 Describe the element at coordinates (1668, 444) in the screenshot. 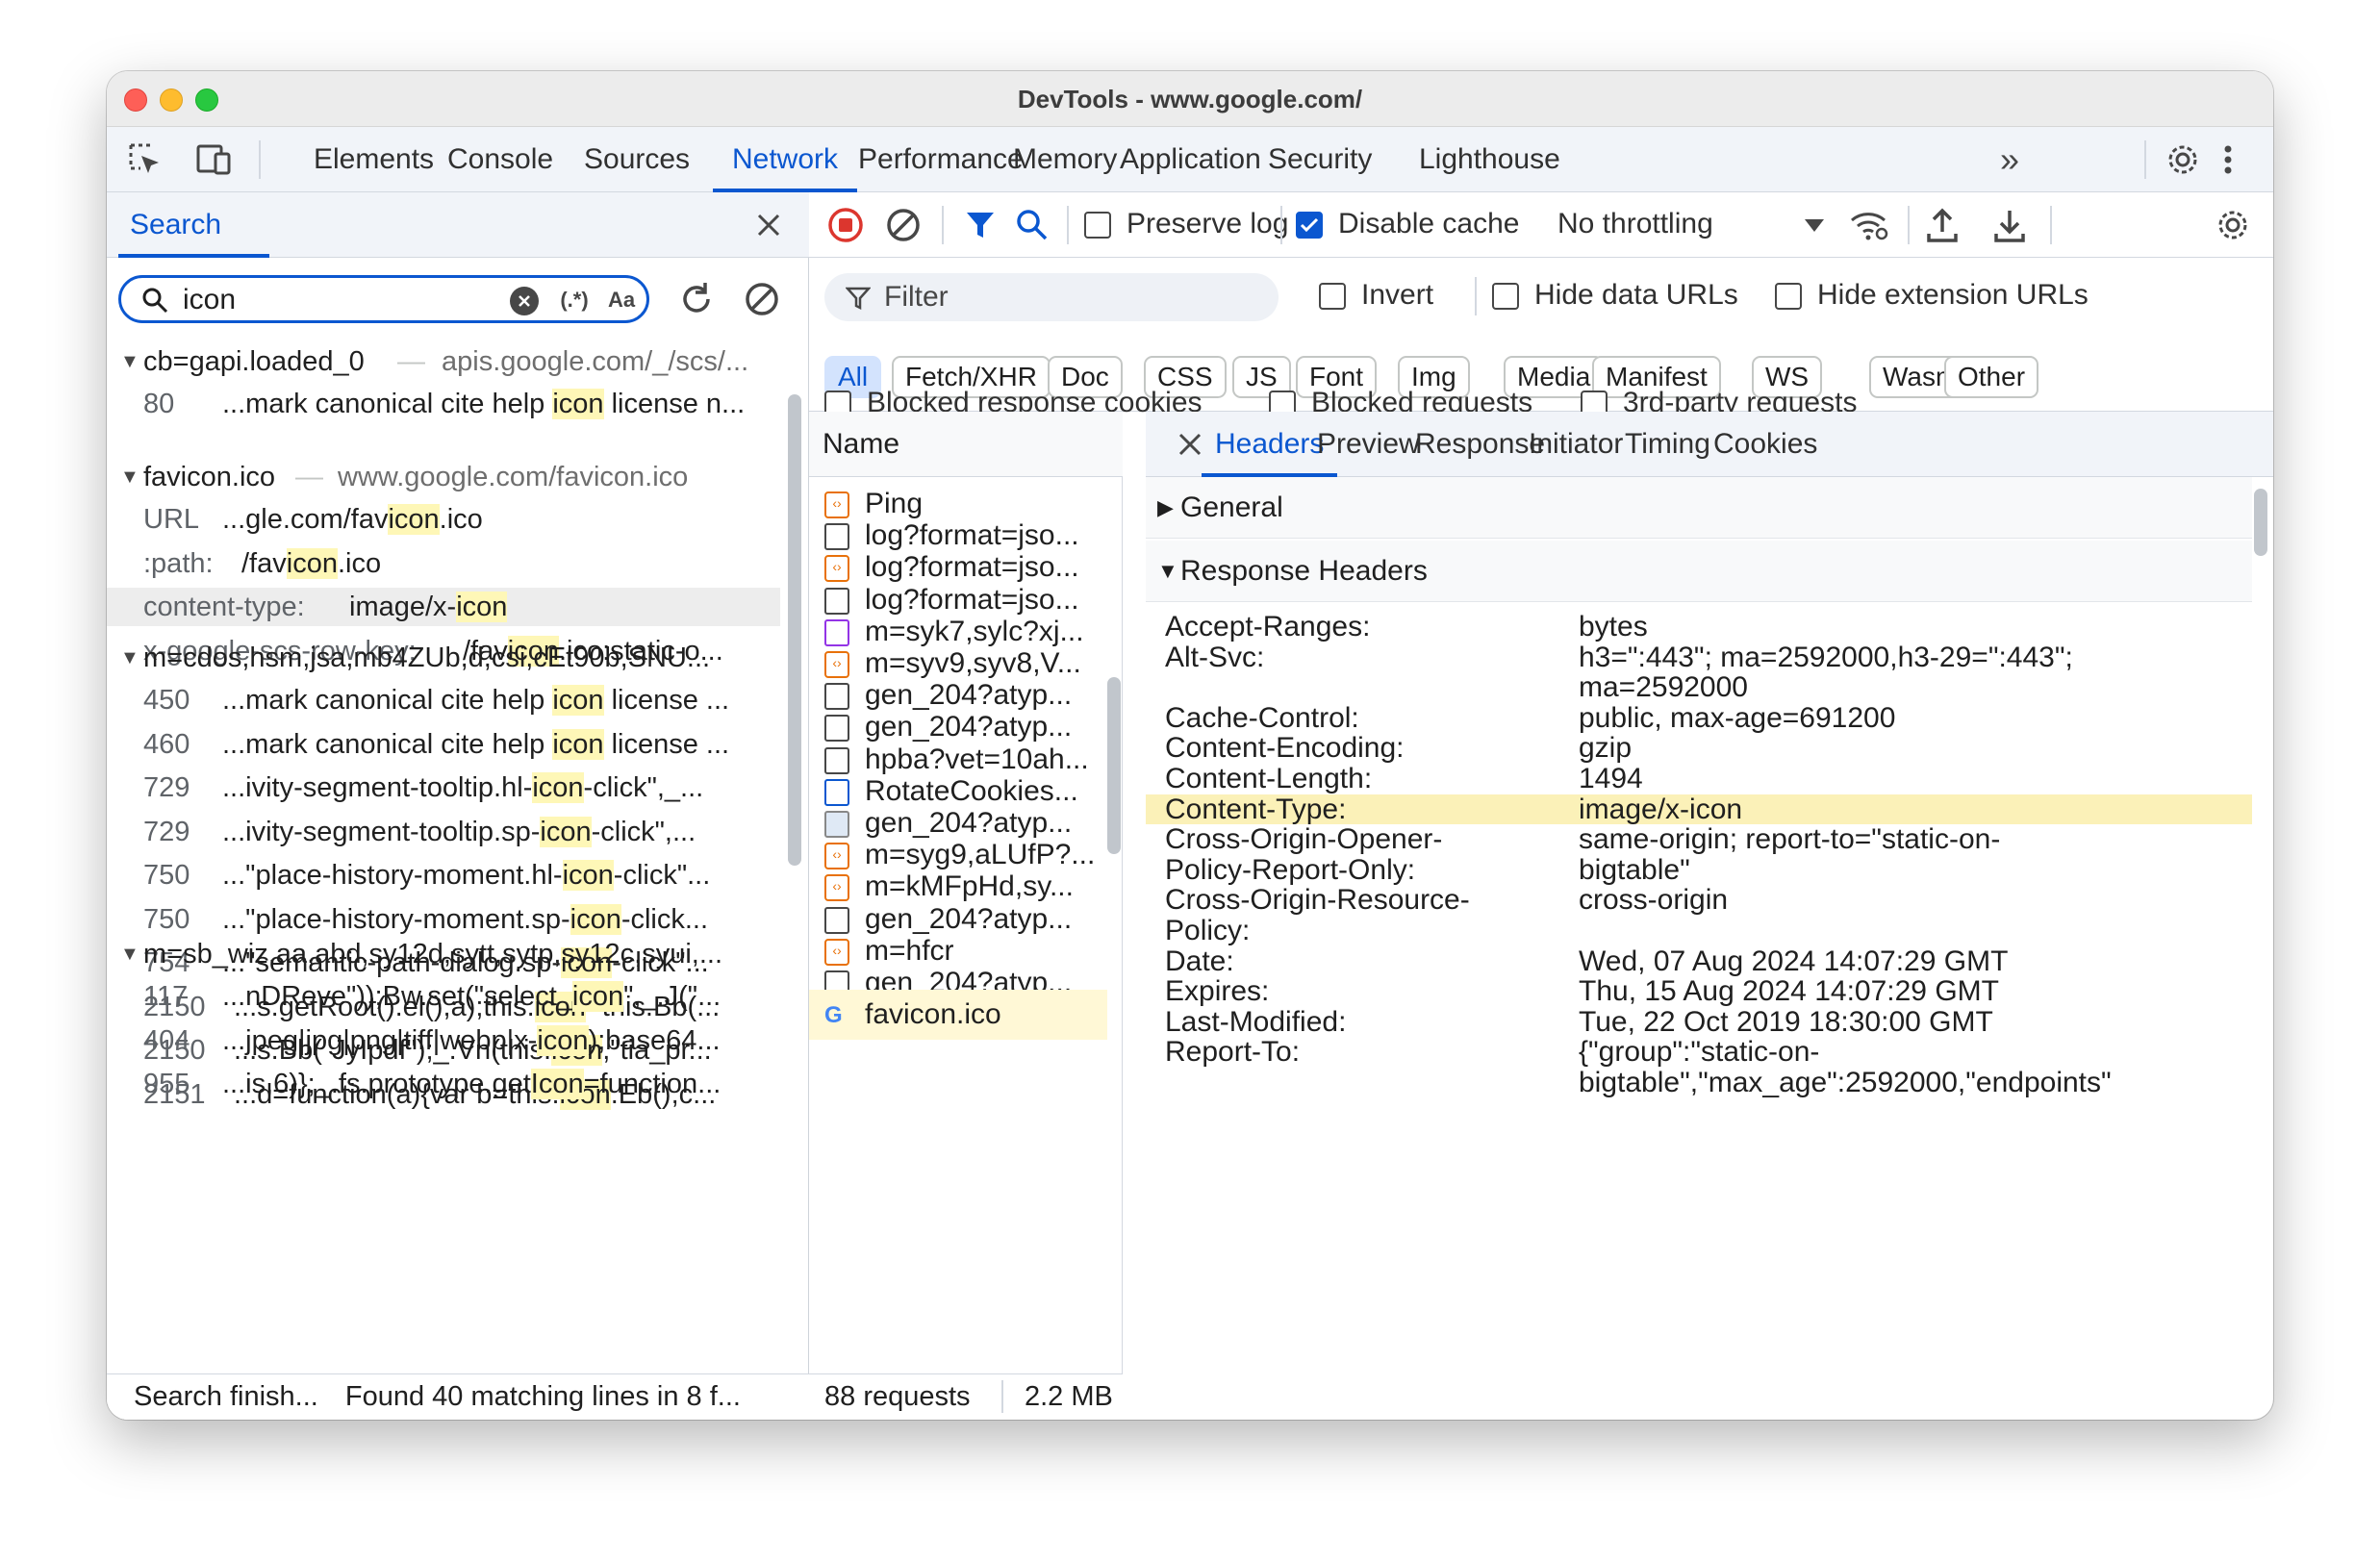

I see `details-tab-timing: Timing` at that location.